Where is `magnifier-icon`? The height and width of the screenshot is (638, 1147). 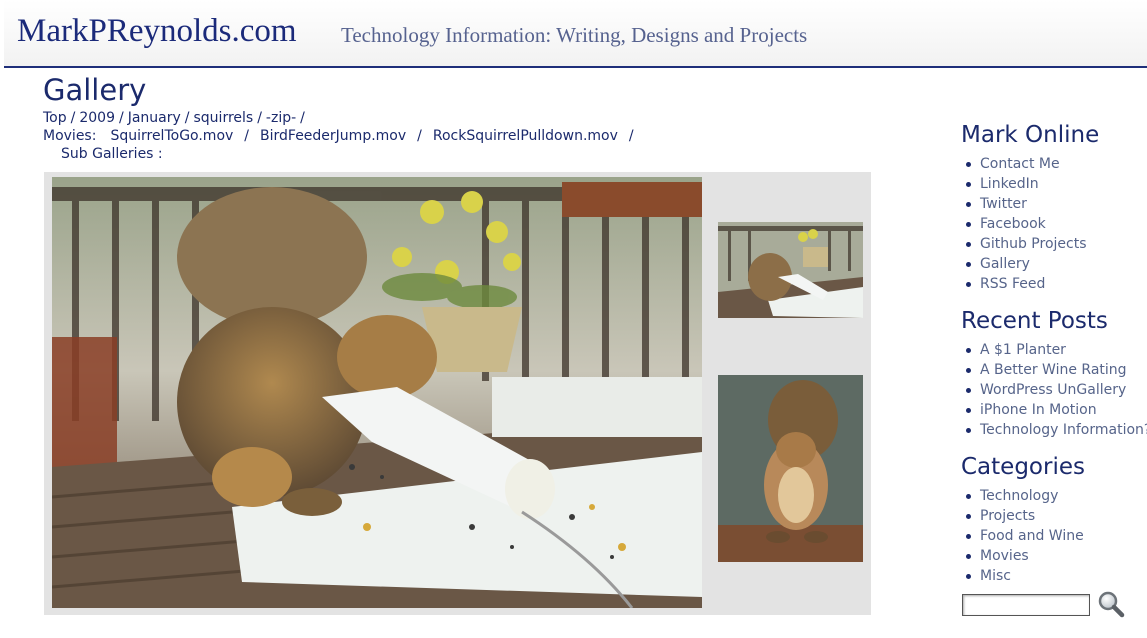 magnifier-icon is located at coordinates (1111, 604).